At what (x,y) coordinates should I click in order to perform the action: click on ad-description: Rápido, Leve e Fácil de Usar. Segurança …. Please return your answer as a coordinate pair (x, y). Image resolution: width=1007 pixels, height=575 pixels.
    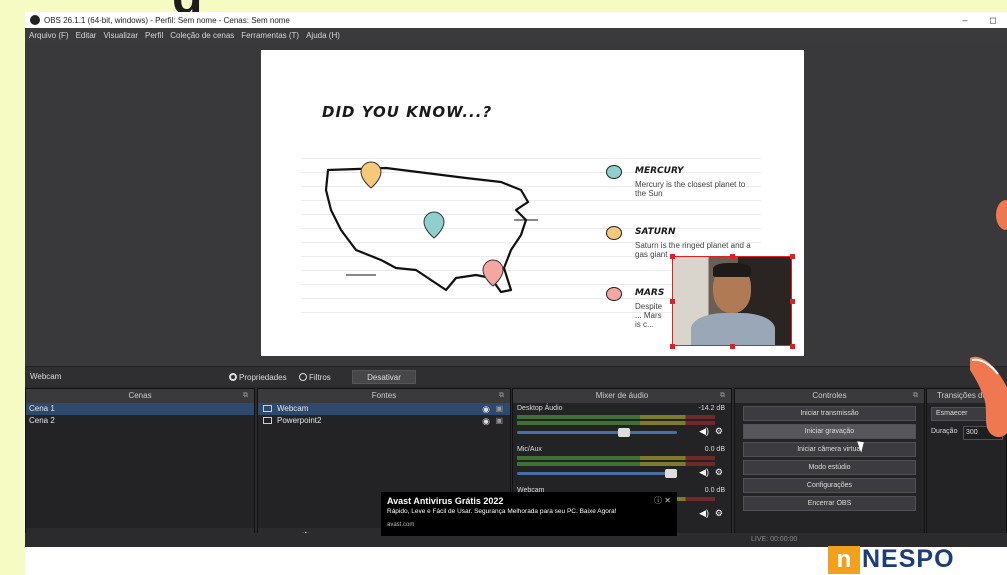
    Looking at the image, I should click on (502, 511).